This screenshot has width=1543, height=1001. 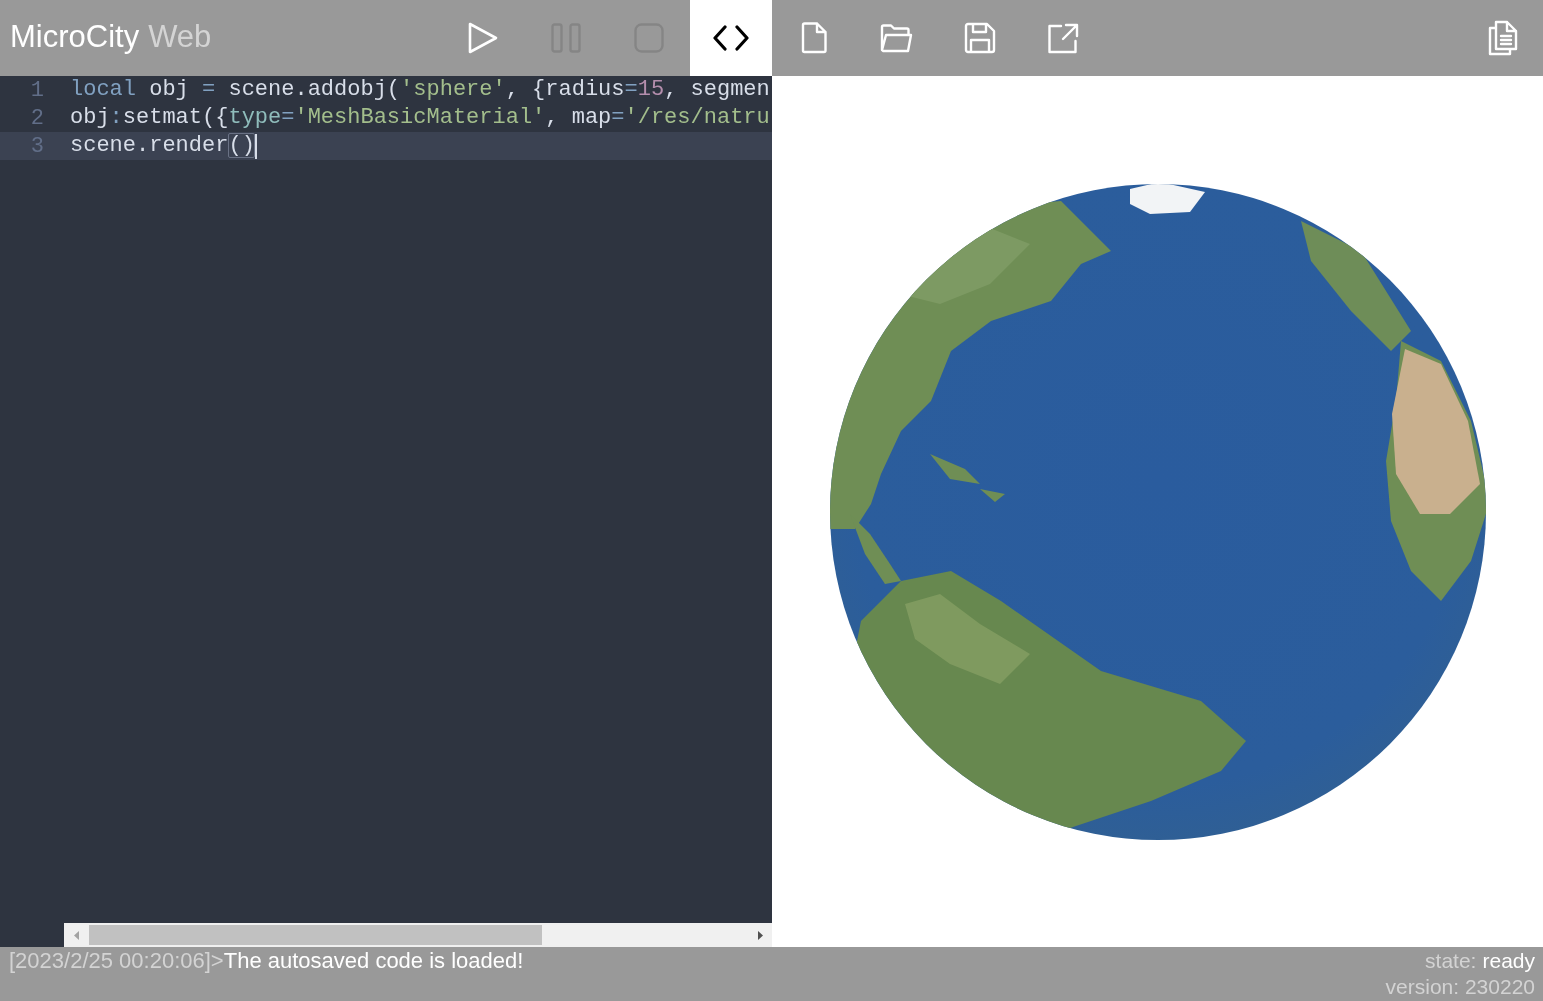 What do you see at coordinates (36, 90) in the screenshot?
I see `line-number: 1` at bounding box center [36, 90].